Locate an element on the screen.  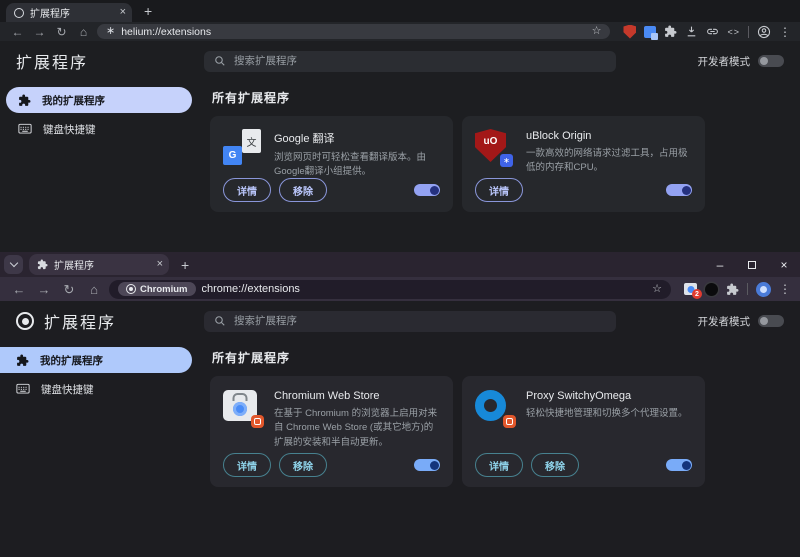
address-bar: Chromium chrome://extensions ☆ is located at coordinates (390, 289).